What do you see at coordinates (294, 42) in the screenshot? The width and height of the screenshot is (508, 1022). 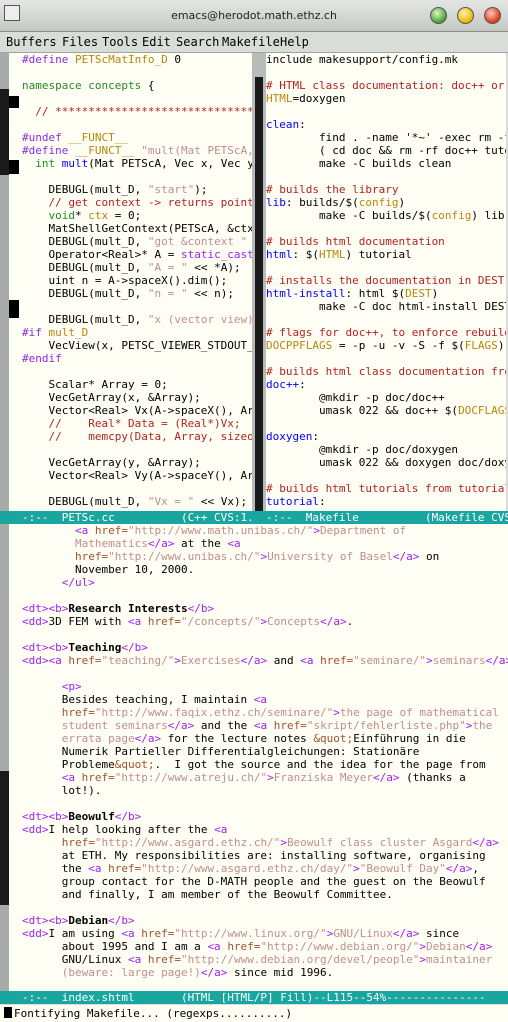 I see `menu-help: Help` at bounding box center [294, 42].